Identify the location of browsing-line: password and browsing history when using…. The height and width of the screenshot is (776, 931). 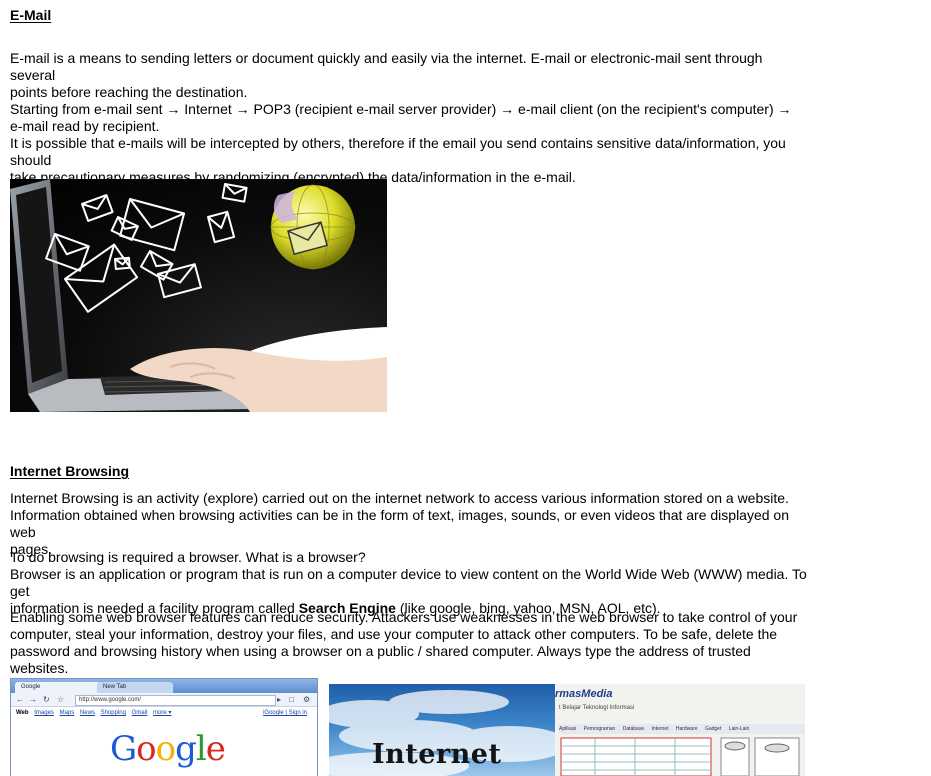
(380, 659).